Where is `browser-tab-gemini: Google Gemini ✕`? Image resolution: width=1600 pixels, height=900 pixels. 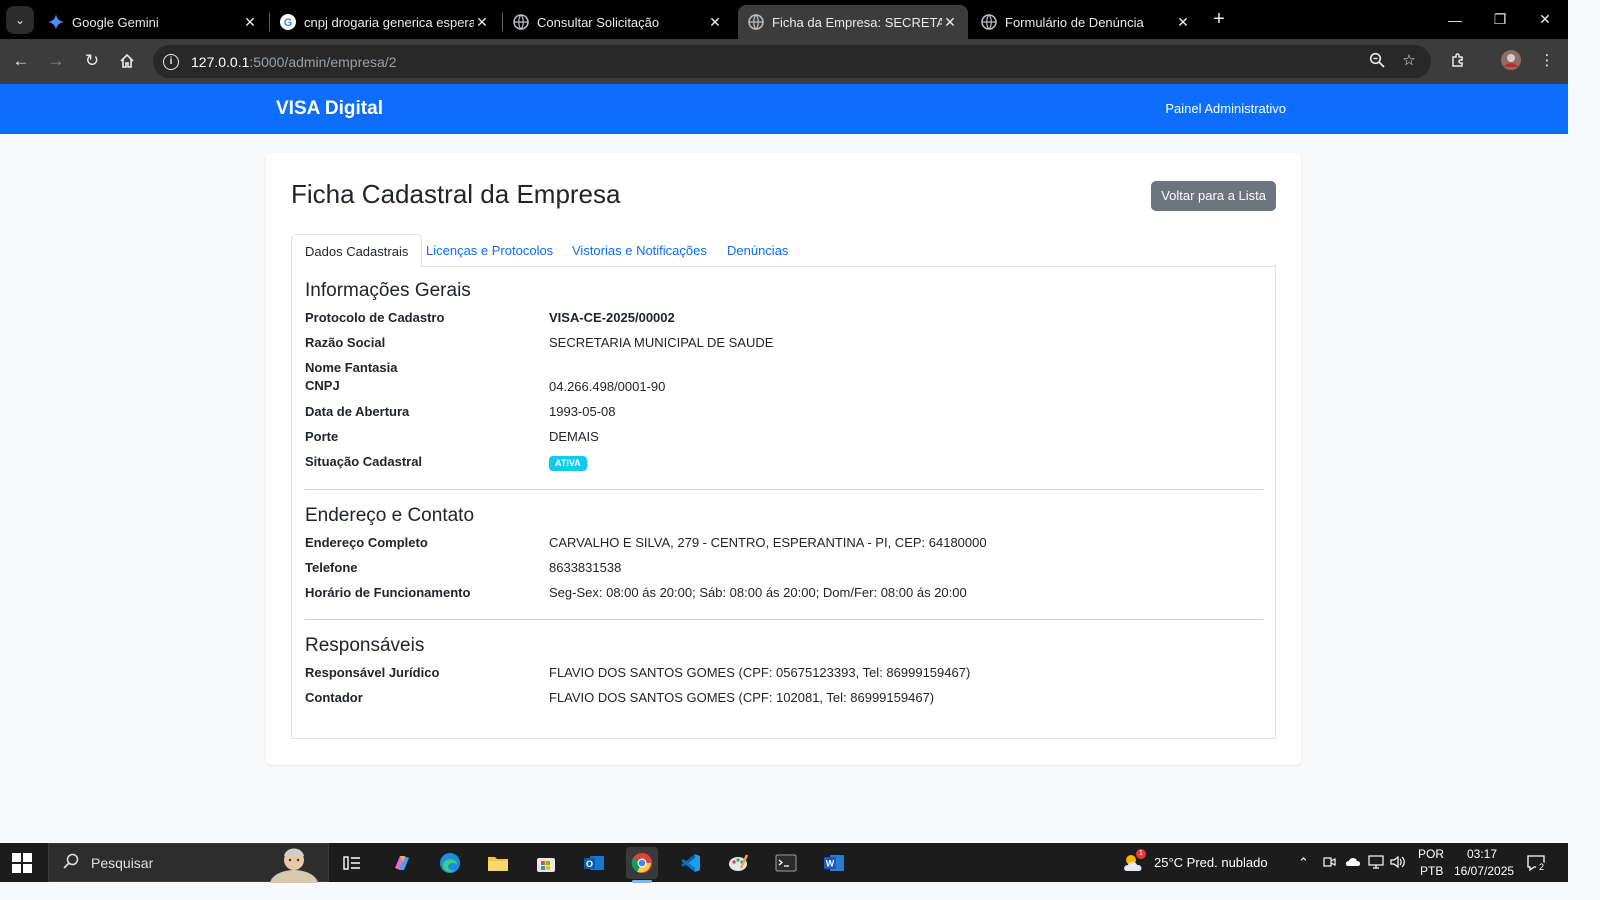 browser-tab-gemini: Google Gemini ✕ is located at coordinates (153, 22).